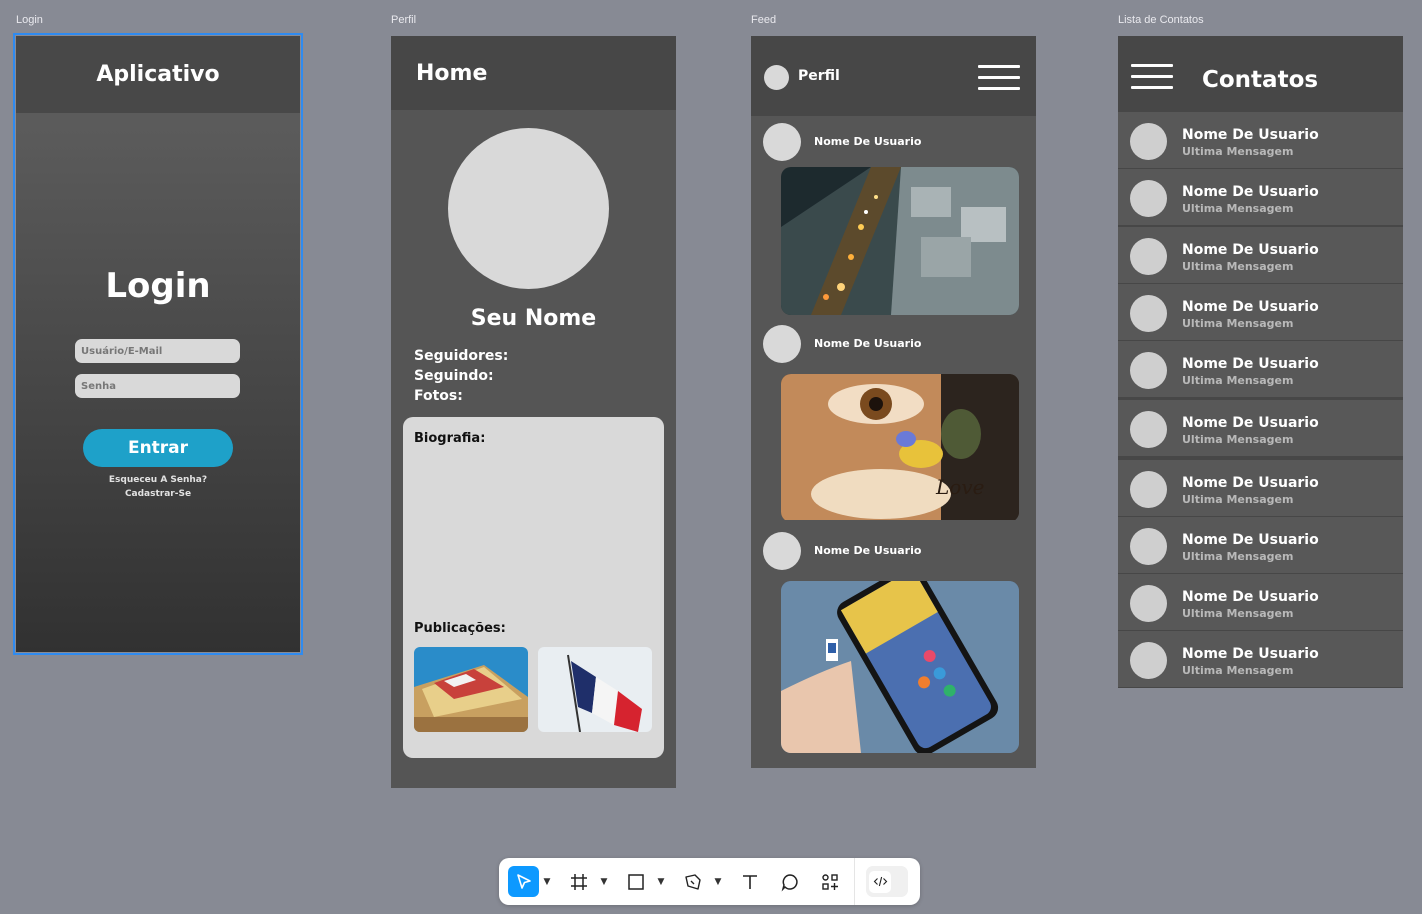  I want to click on password-input, so click(157, 386).